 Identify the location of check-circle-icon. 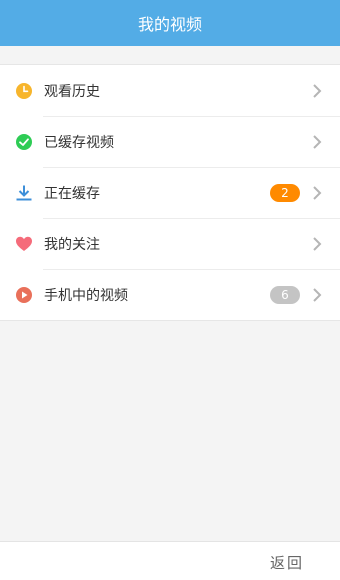
(24, 142).